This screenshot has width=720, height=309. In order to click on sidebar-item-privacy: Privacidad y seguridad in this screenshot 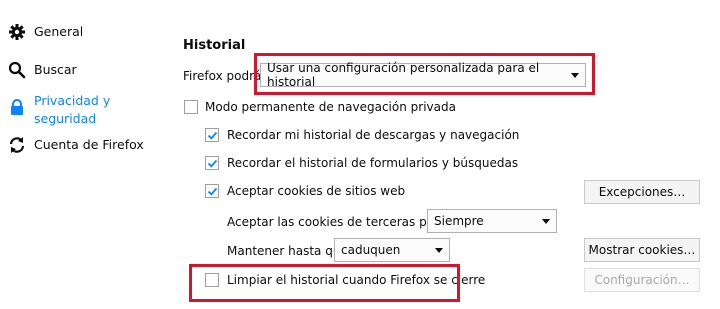, I will do `click(83, 110)`.